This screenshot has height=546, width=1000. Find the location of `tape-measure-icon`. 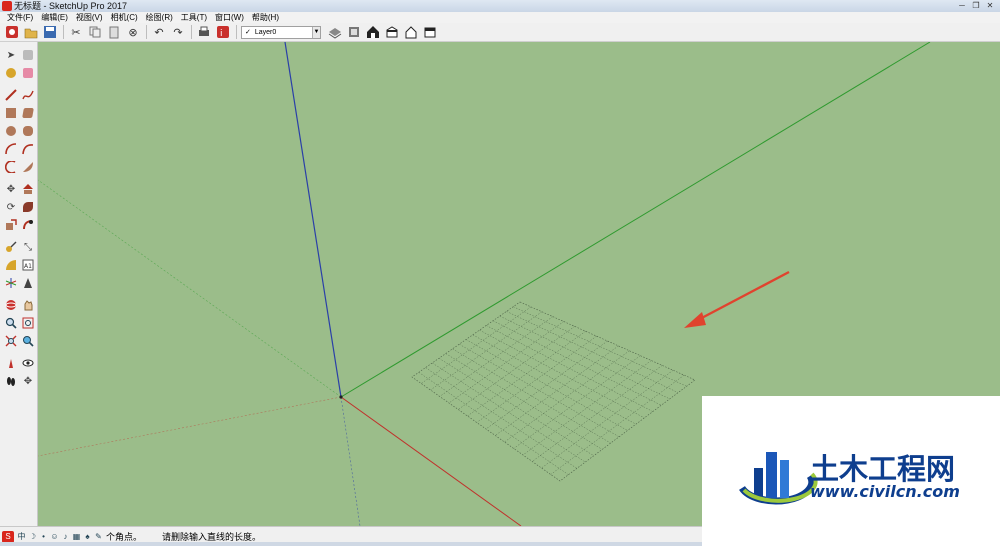

tape-measure-icon is located at coordinates (11, 247).